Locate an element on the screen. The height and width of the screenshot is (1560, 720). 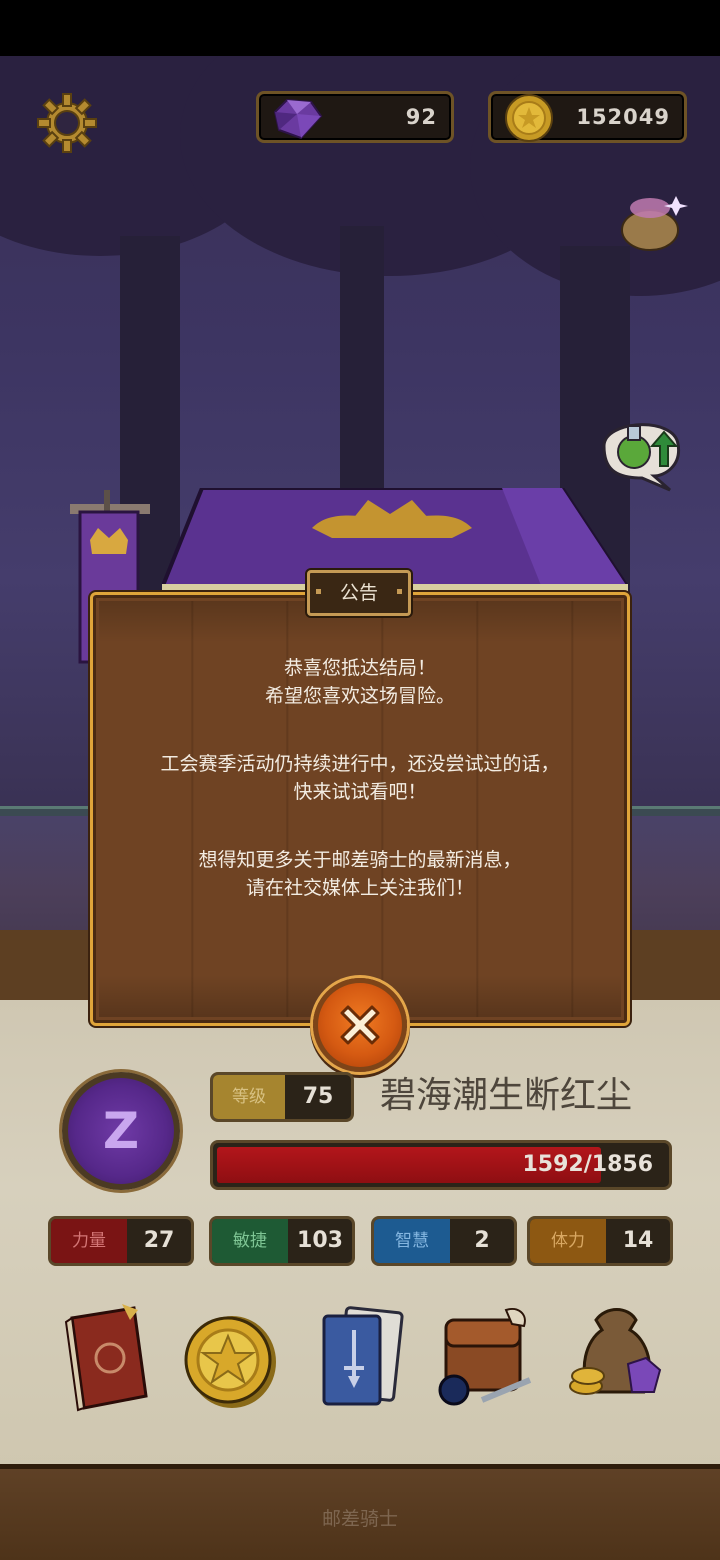
agility-value: 103 is located at coordinates (320, 1240).